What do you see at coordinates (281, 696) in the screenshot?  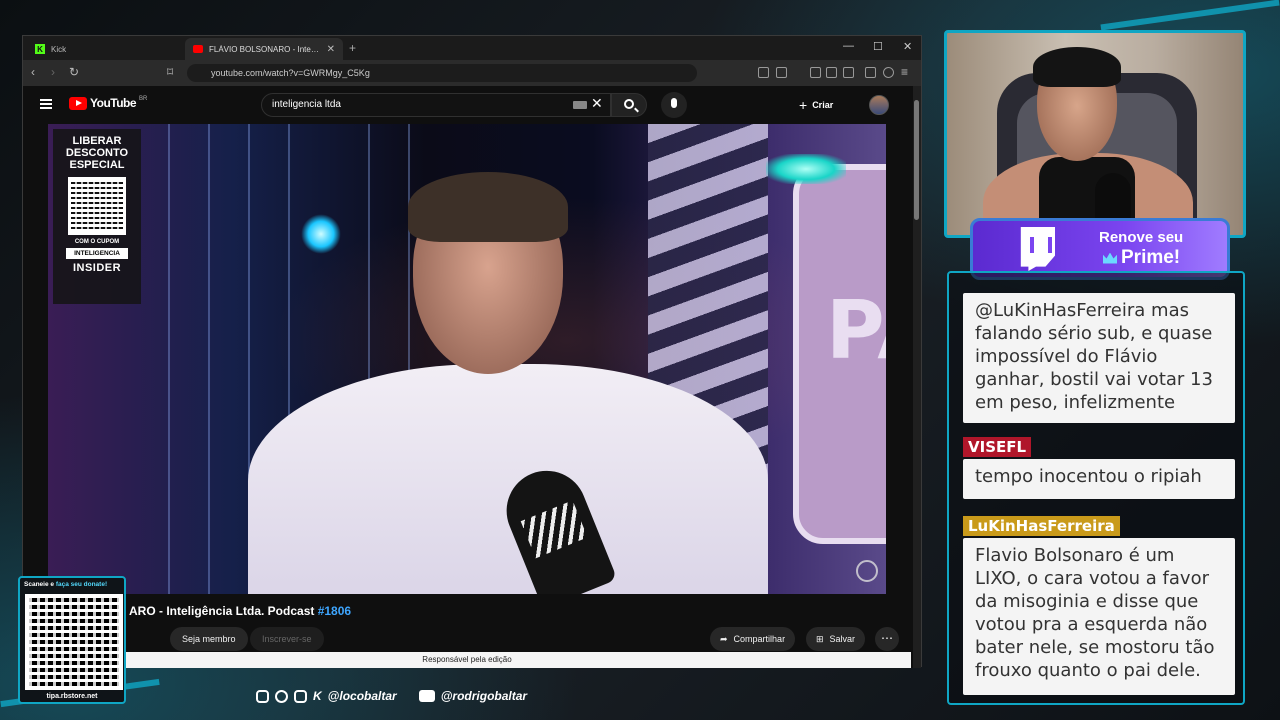 I see `tiktok-icon` at bounding box center [281, 696].